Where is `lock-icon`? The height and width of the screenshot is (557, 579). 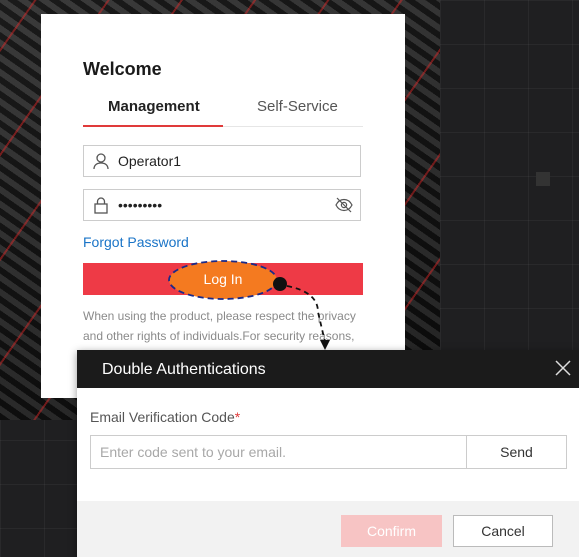
lock-icon is located at coordinates (101, 205).